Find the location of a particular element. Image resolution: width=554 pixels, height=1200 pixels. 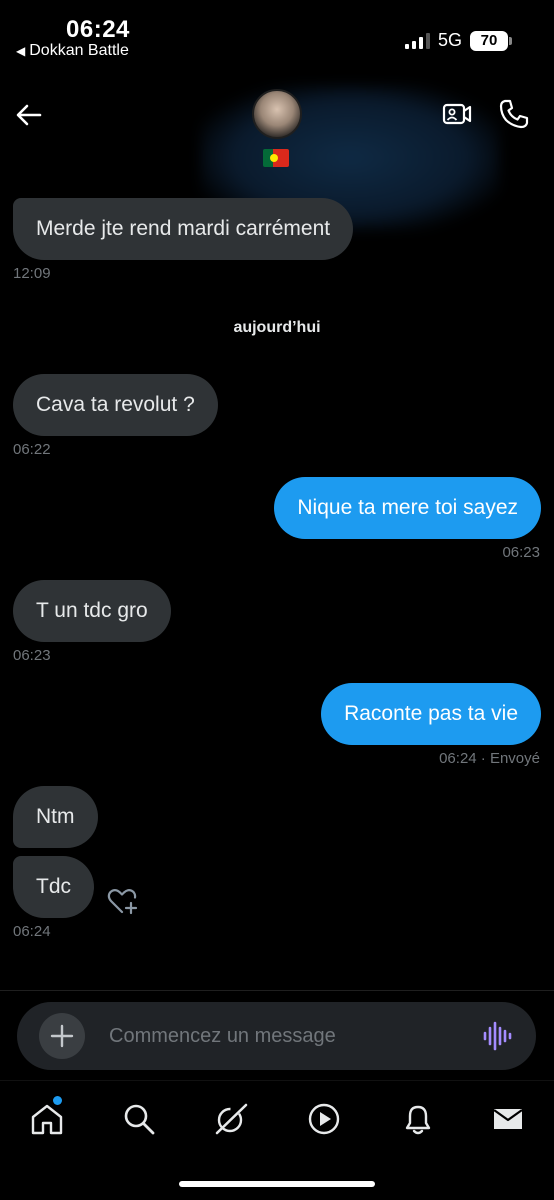

incoming-message: Cava ta revolut ? is located at coordinates (115, 405).